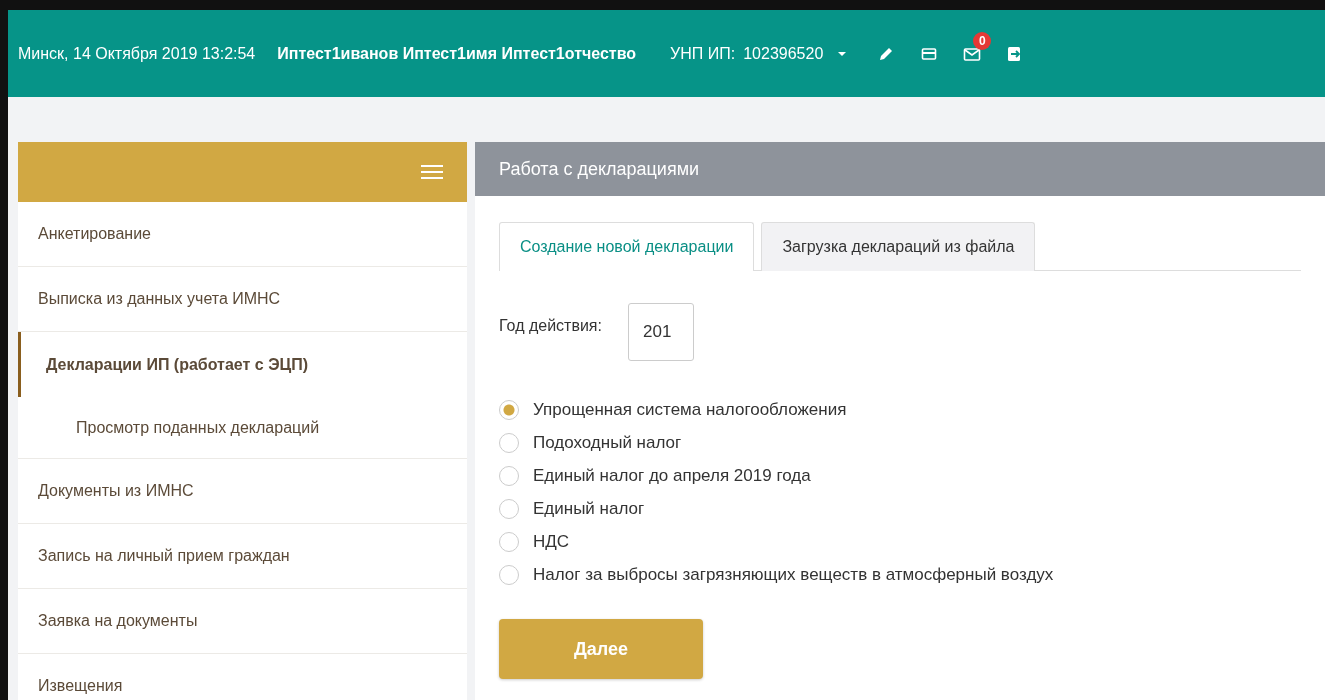  Describe the element at coordinates (972, 53) in the screenshot. I see `envelope-icon` at that location.